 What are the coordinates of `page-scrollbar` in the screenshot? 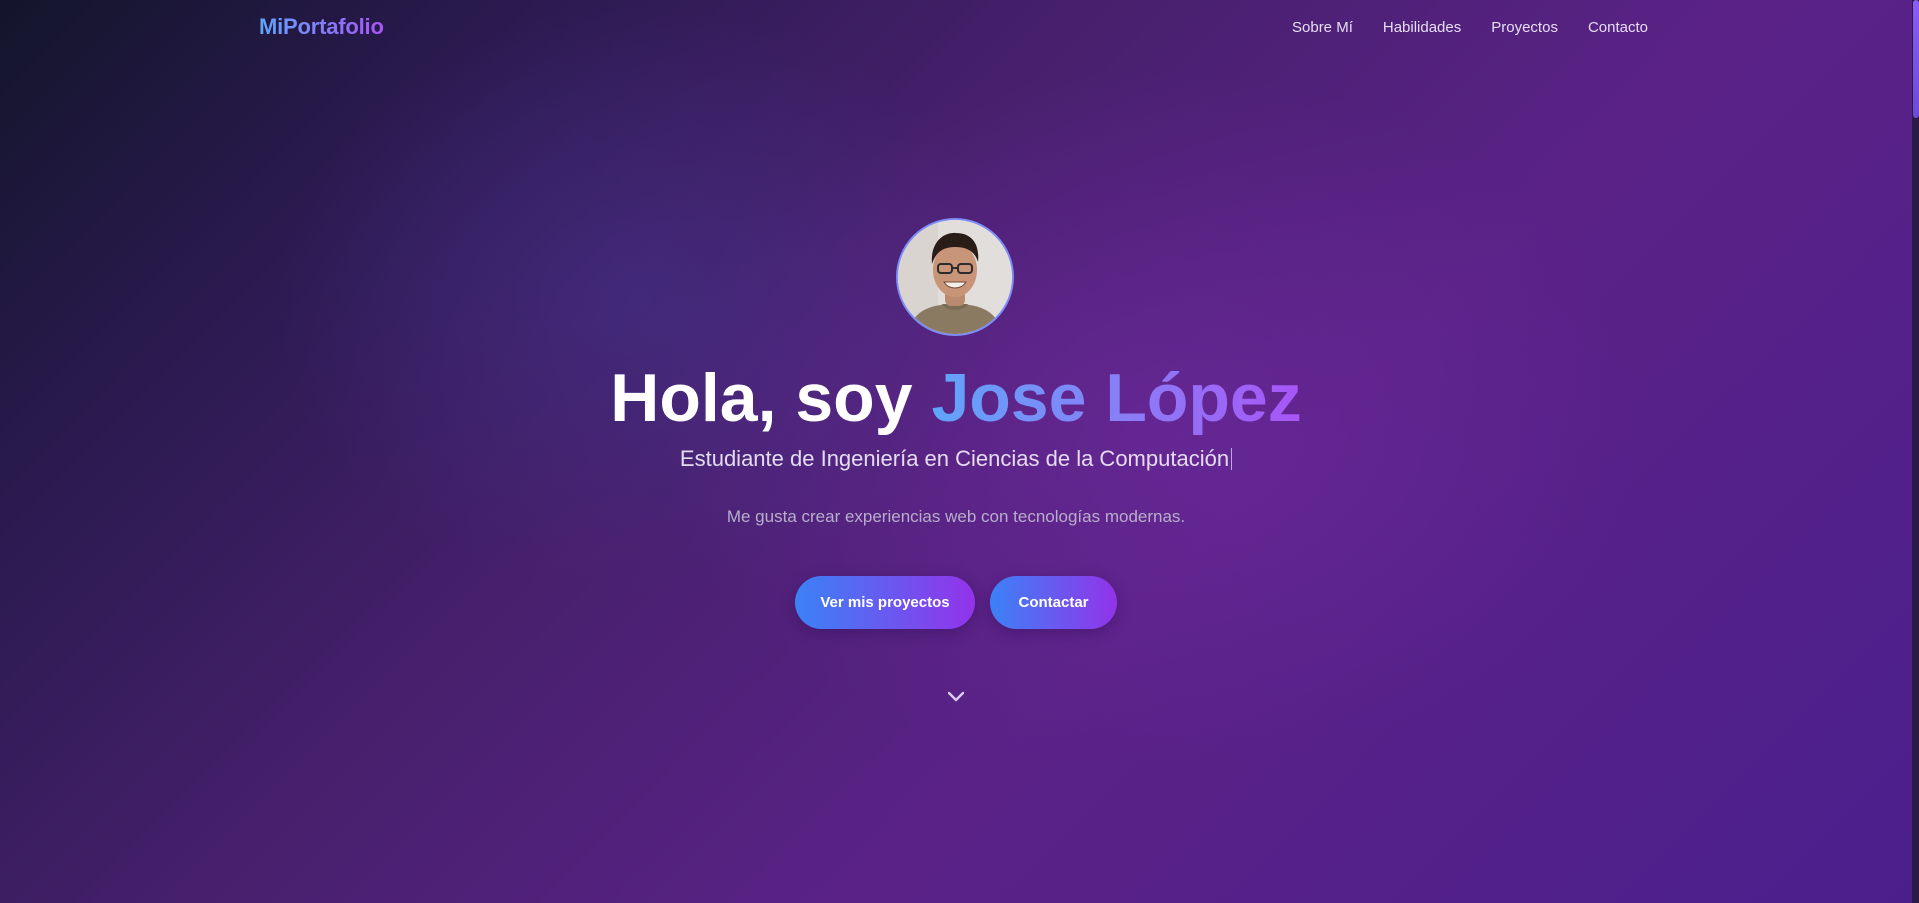 It's located at (1915, 451).